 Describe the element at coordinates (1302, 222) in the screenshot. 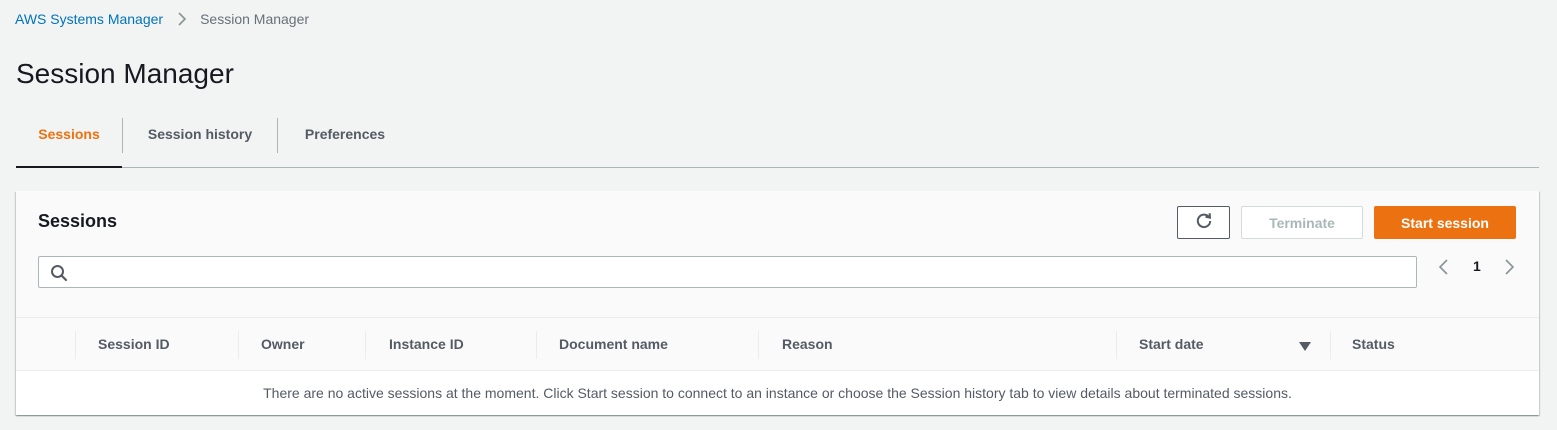

I see `terminate-button: Terminate` at that location.